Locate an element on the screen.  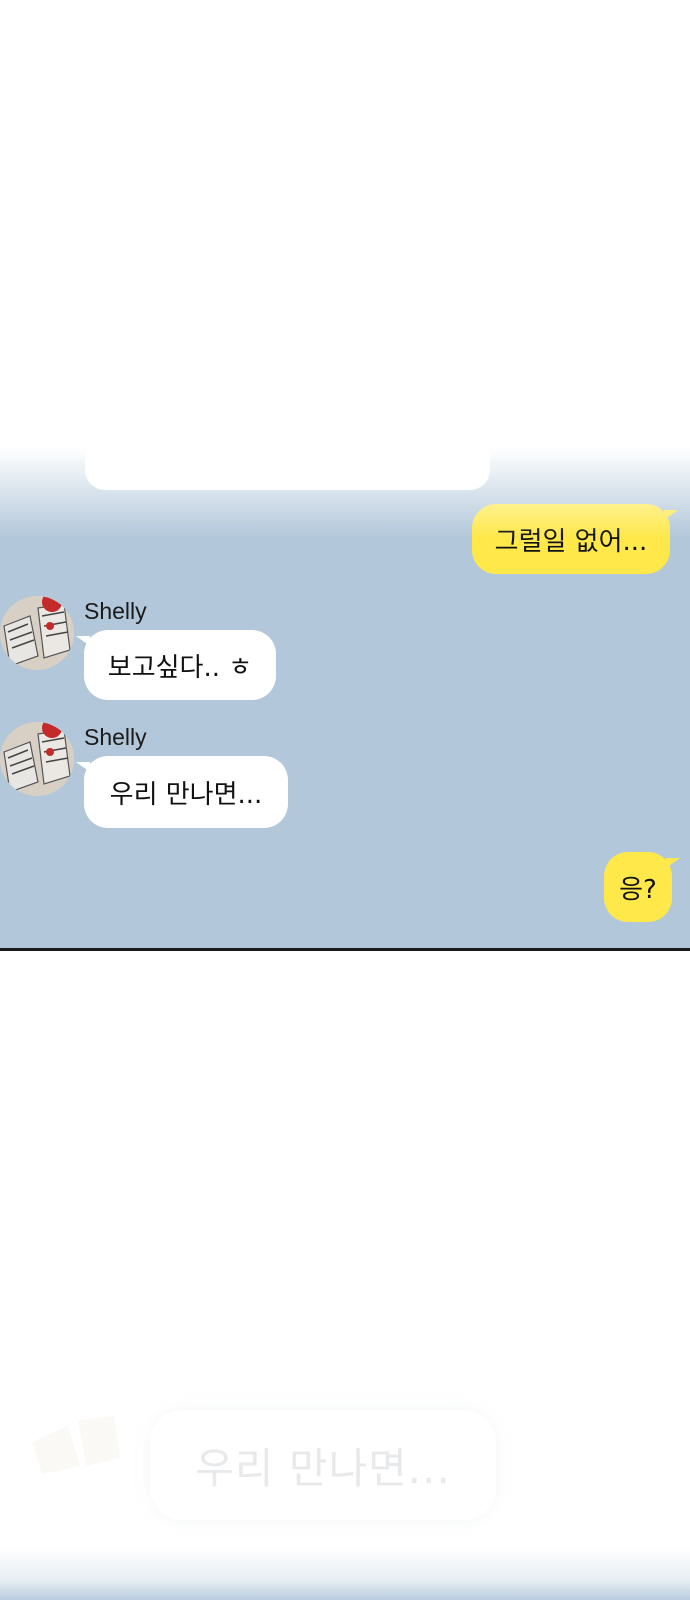
message-text: 보고싶다.. ㅎ is located at coordinates (180, 667).